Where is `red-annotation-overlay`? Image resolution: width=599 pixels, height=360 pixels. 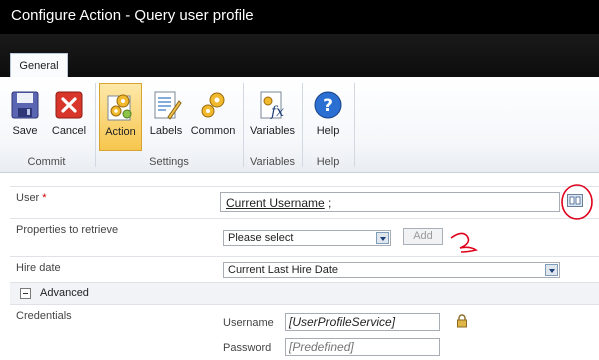
red-annotation-overlay is located at coordinates (521, 218).